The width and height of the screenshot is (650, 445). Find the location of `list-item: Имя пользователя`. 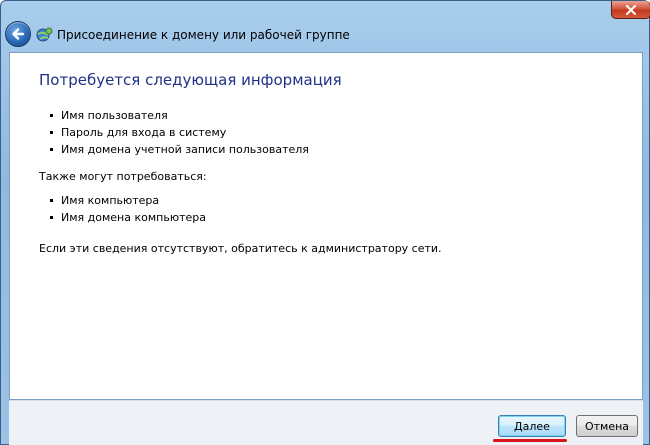

list-item: Имя пользователя is located at coordinates (179, 115).